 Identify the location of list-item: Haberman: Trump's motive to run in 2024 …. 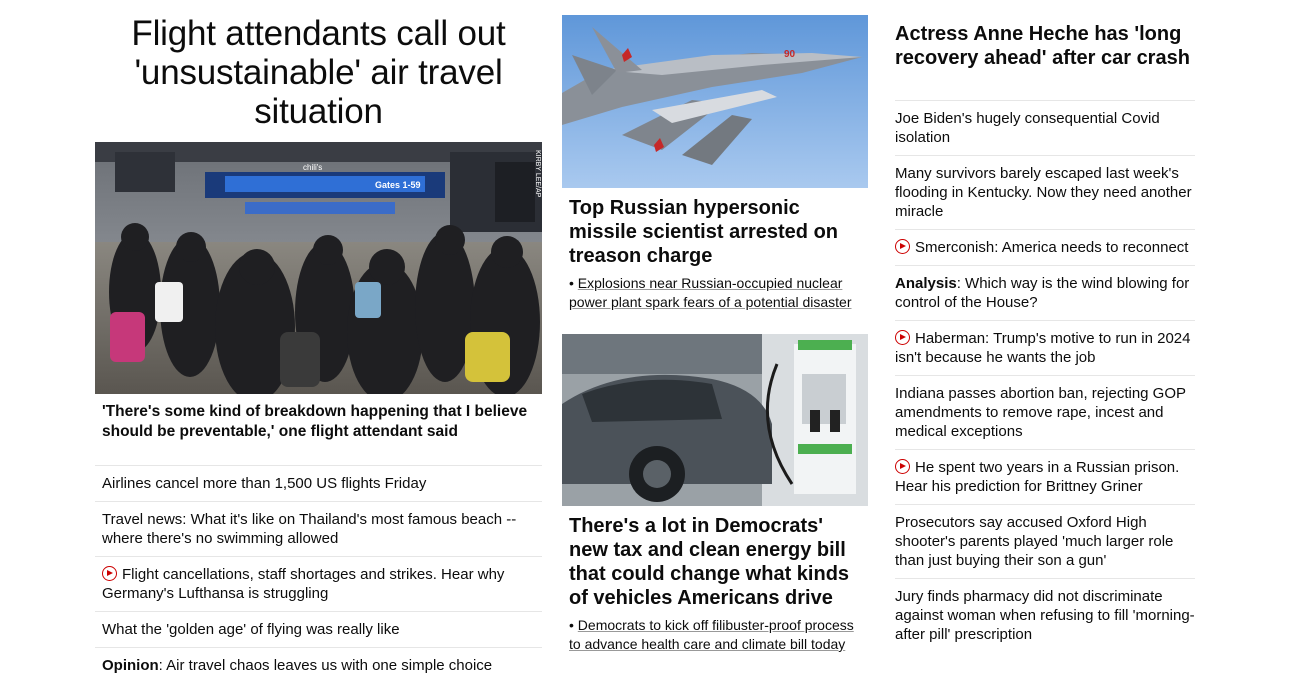
(1045, 348).